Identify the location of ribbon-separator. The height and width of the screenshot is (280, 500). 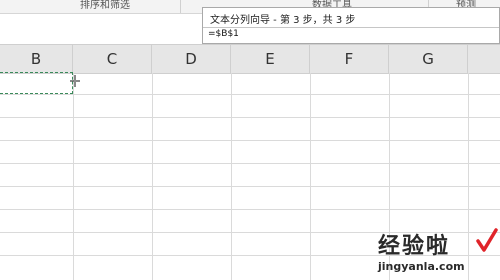
(180, 6).